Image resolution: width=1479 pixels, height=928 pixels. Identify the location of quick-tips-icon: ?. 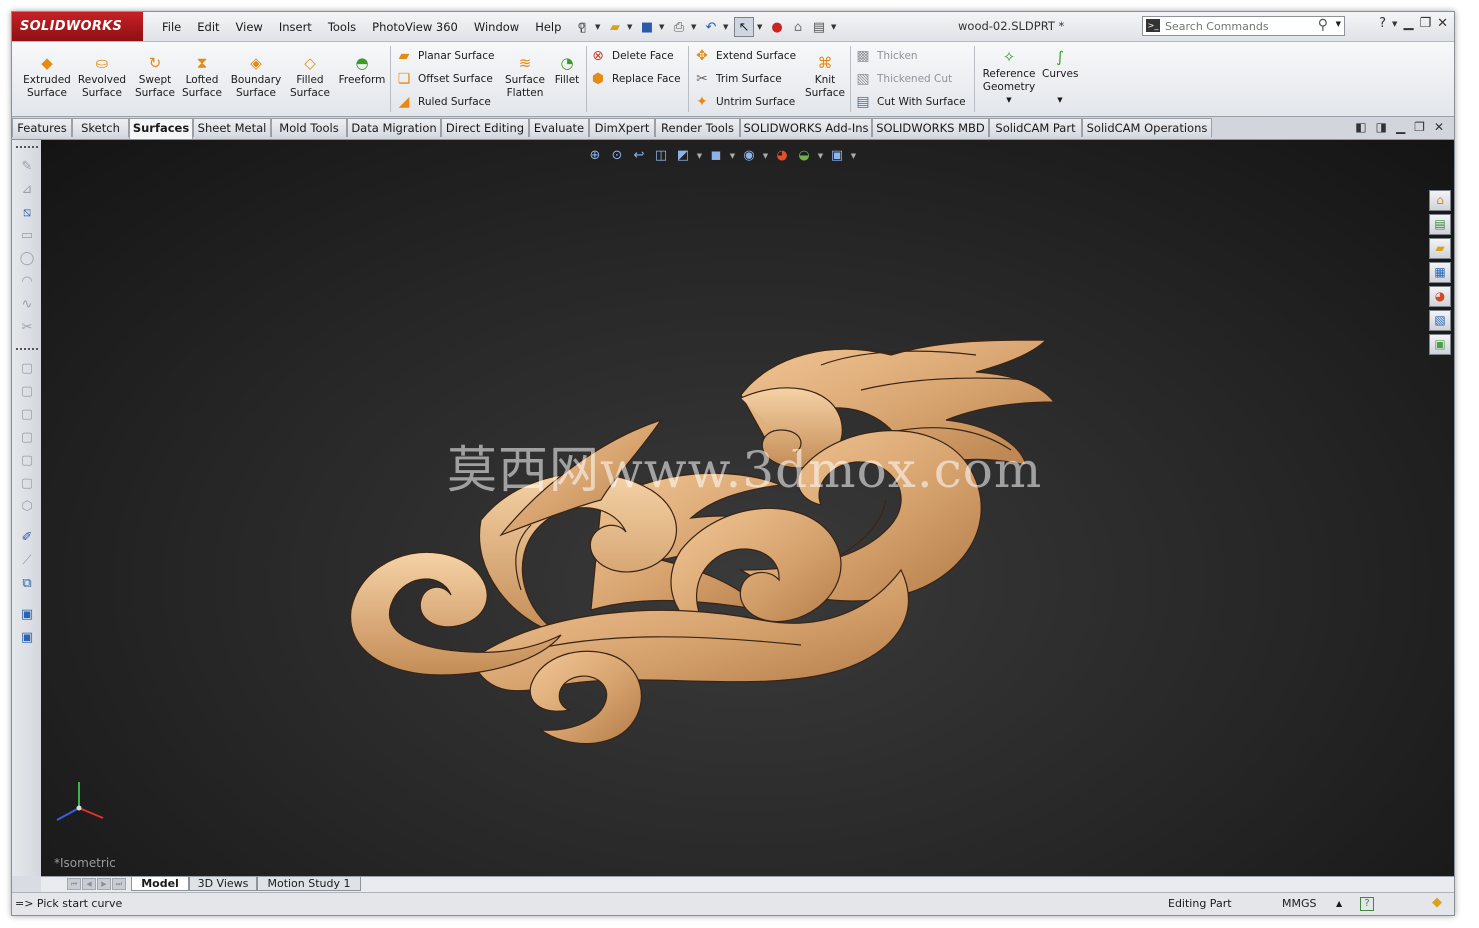
(1367, 904).